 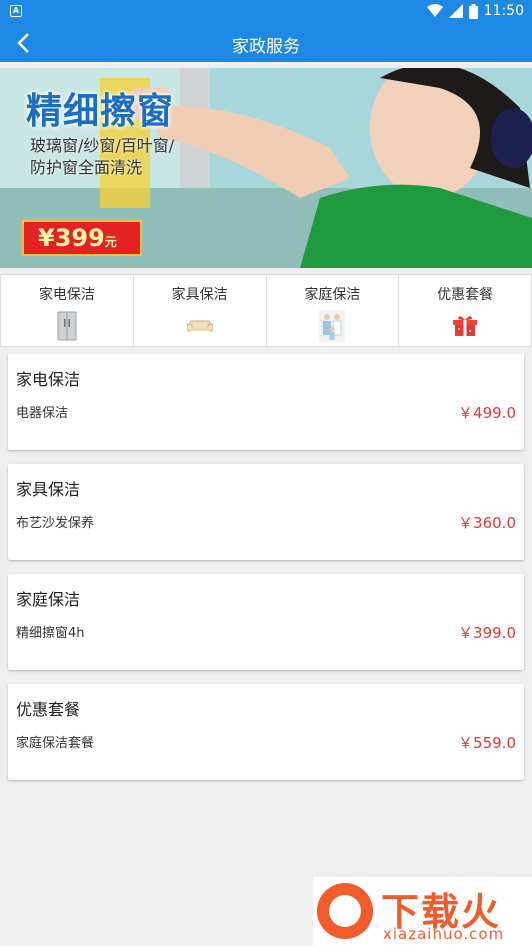 What do you see at coordinates (266, 402) in the screenshot?
I see `service-card-appliance: 家电保洁 电器保洁 ￥499.0` at bounding box center [266, 402].